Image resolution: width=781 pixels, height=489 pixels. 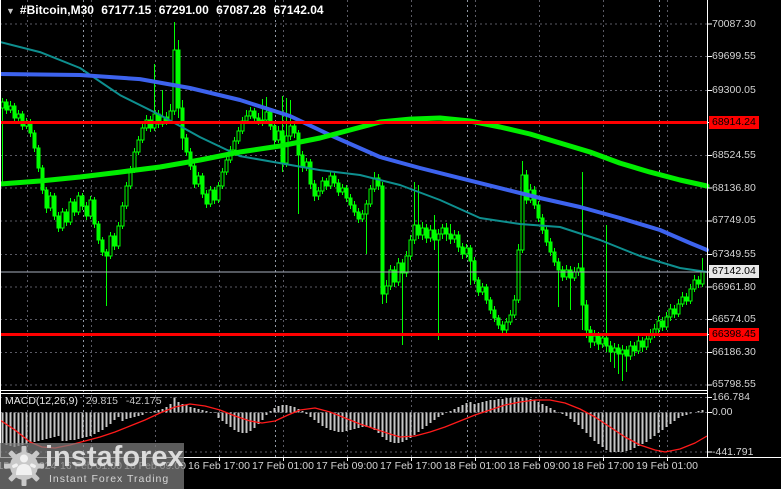 I want to click on time-axis-label: 19 Feb 01:00, so click(x=667, y=466).